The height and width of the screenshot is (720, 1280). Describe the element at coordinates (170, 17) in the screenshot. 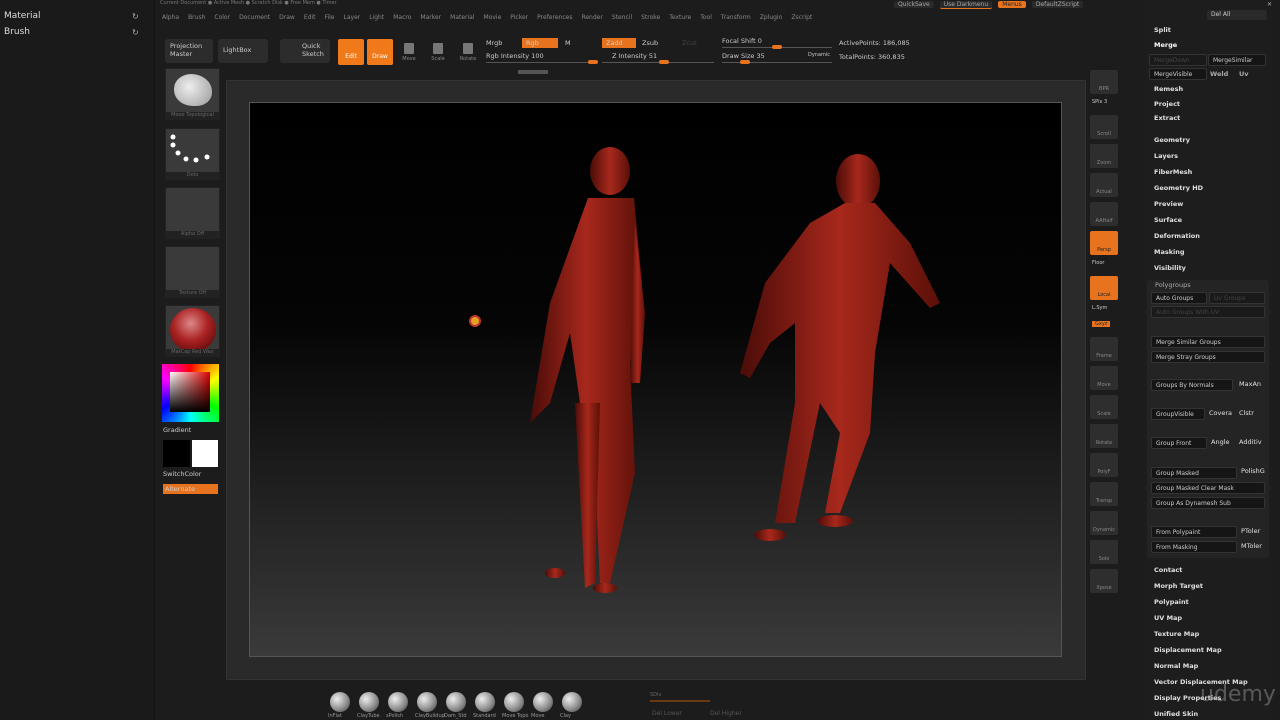

I see `menu-alpha: Alpha` at that location.